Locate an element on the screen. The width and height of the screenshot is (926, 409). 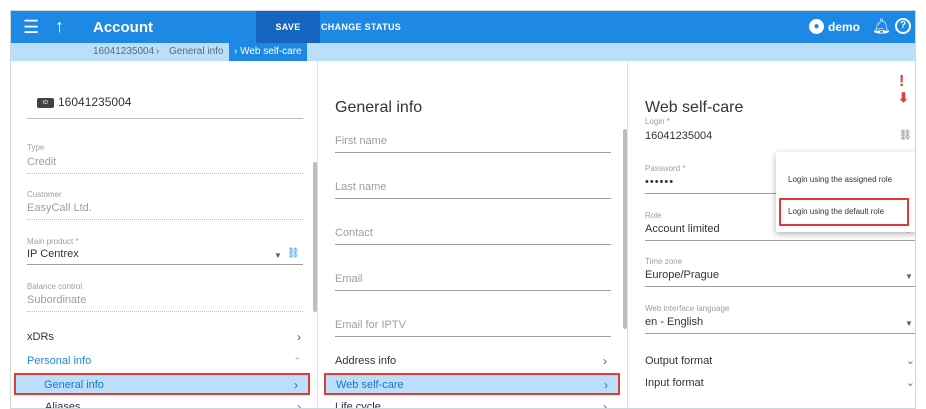
annotation-exclamation: ! is located at coordinates (902, 81).